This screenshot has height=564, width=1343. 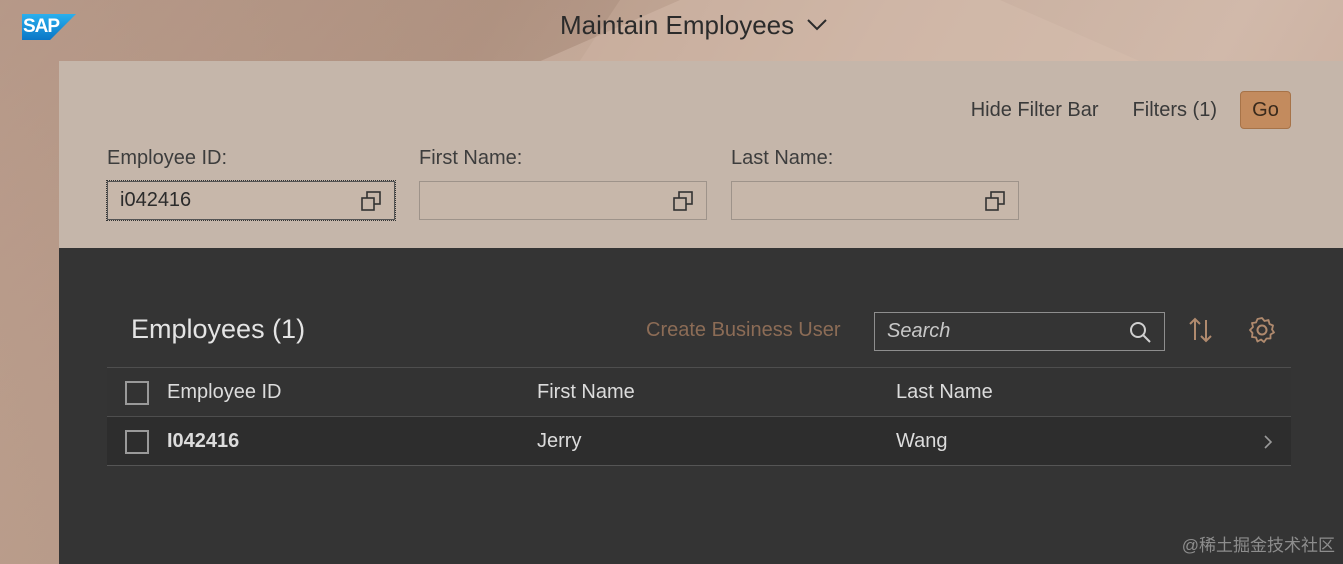 I want to click on select-all-checkbox, so click(x=137, y=393).